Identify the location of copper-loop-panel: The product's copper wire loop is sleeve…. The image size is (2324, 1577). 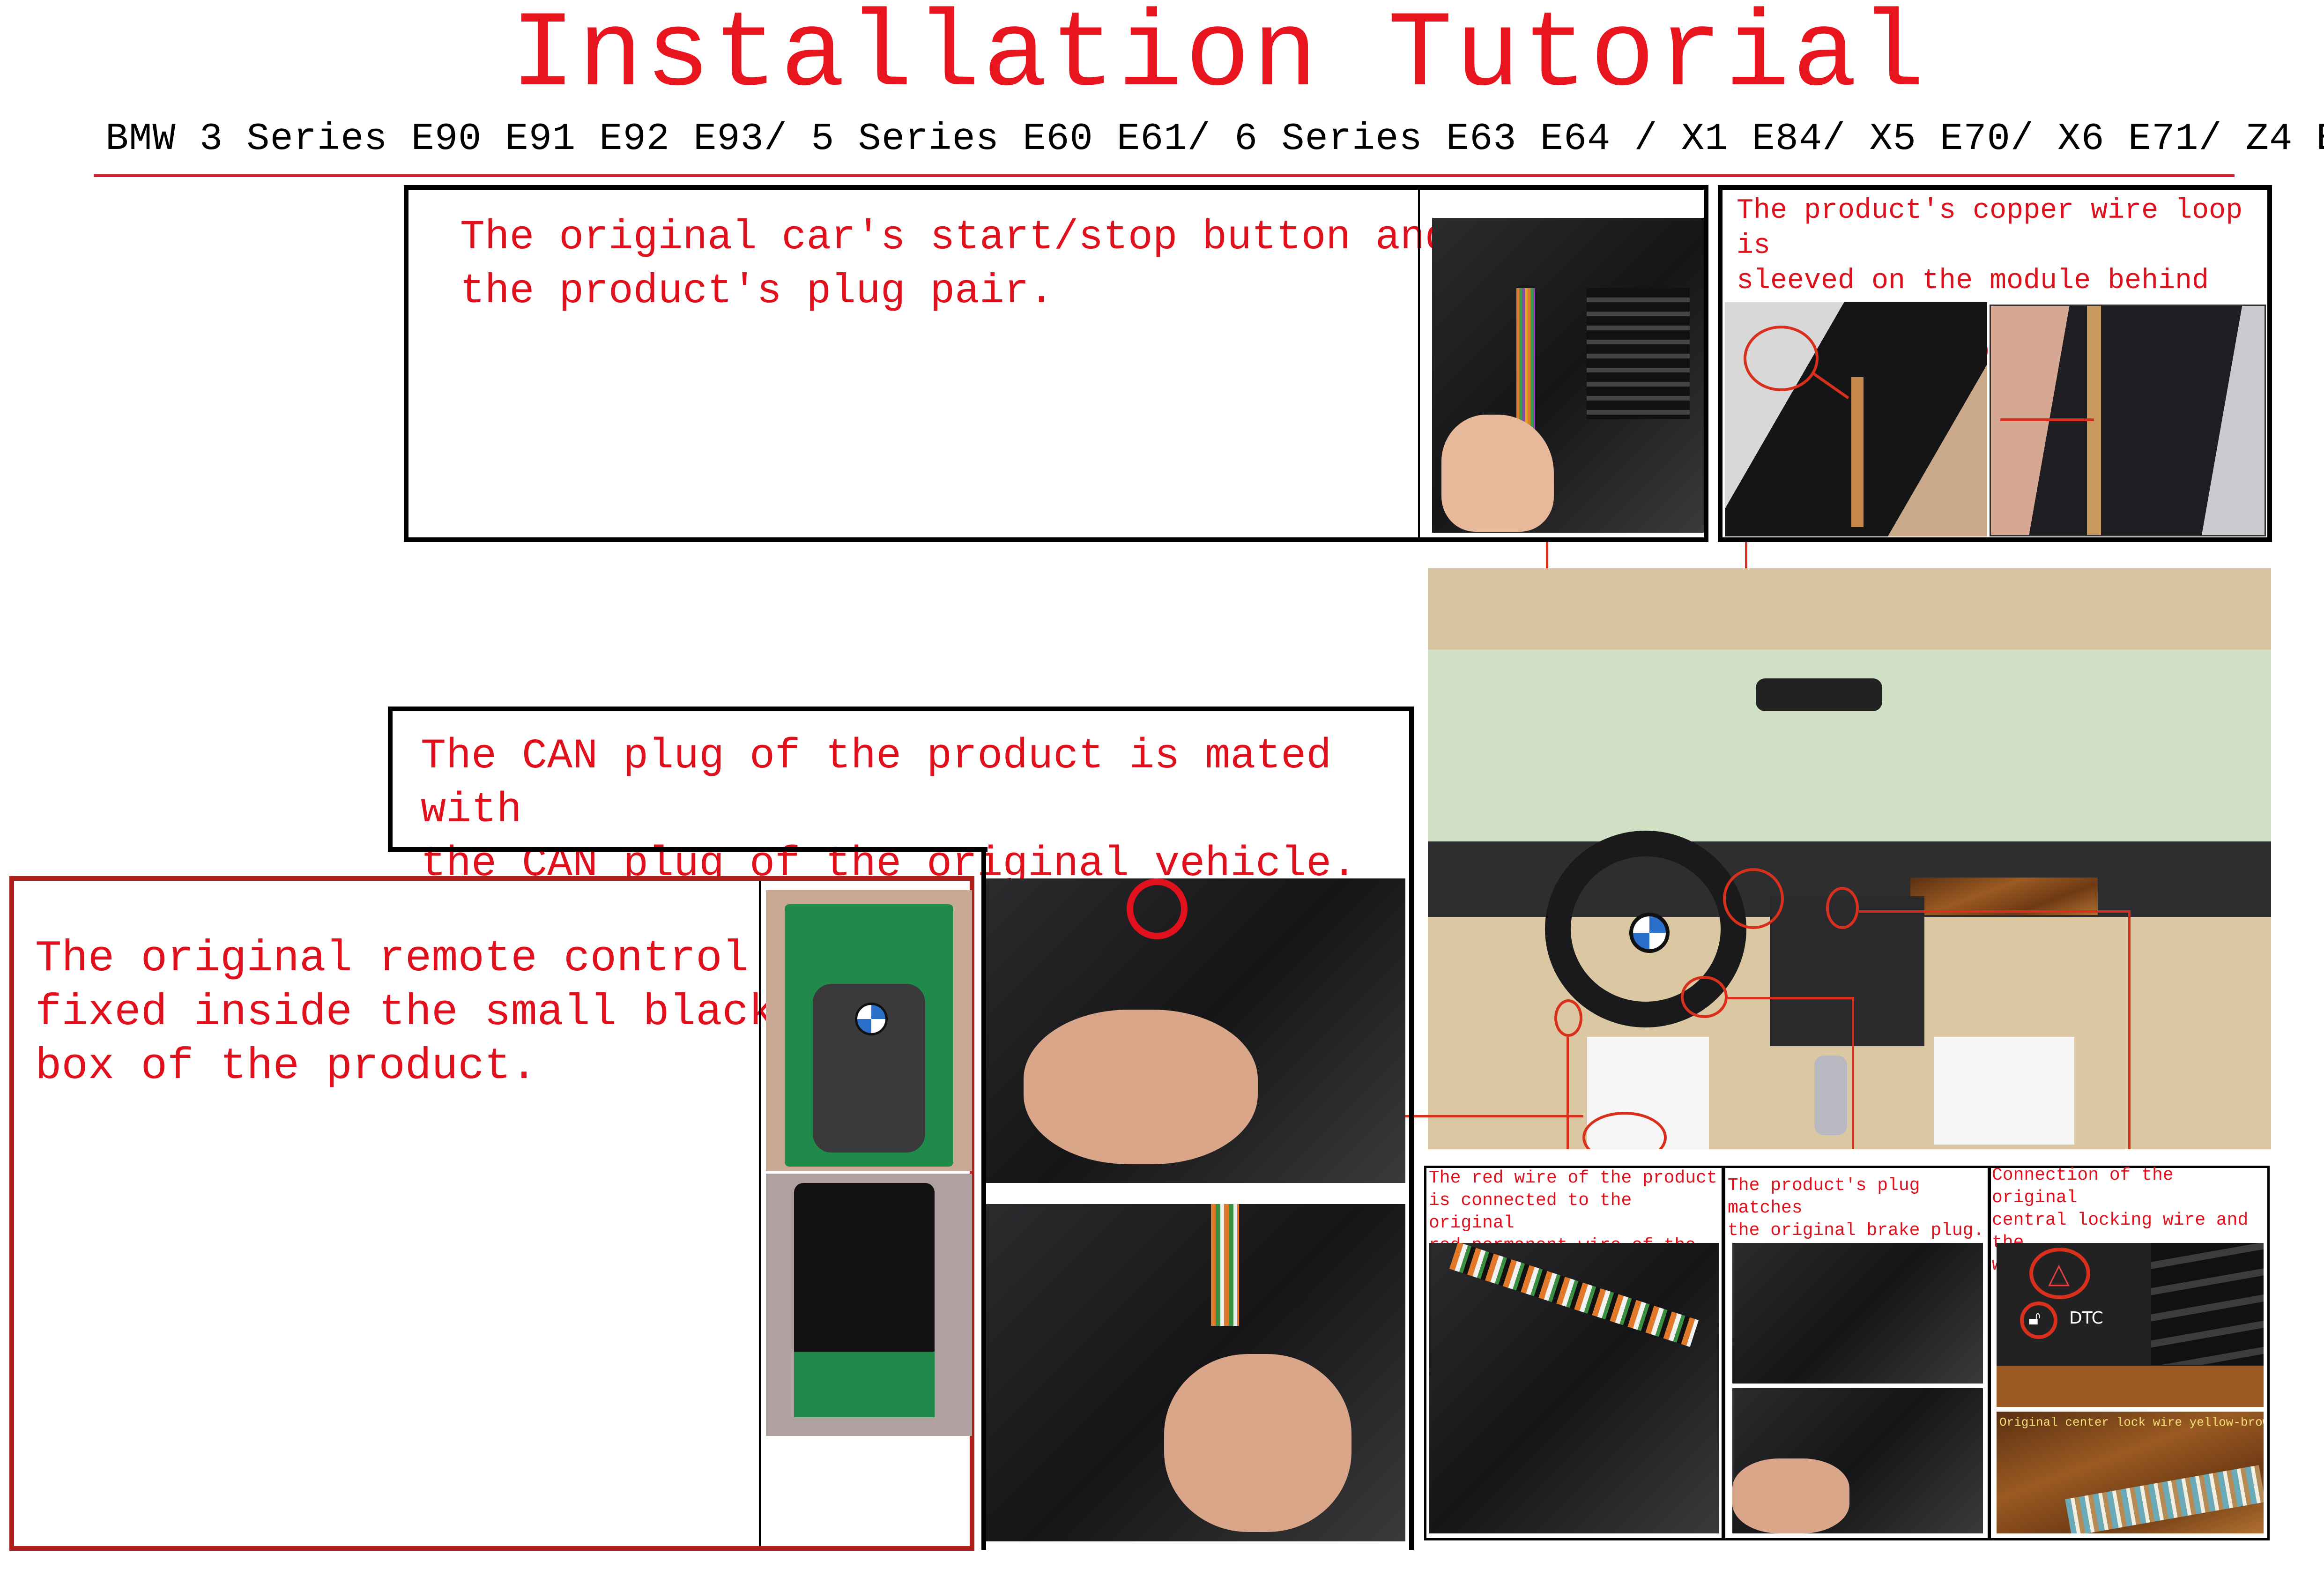
(1995, 364).